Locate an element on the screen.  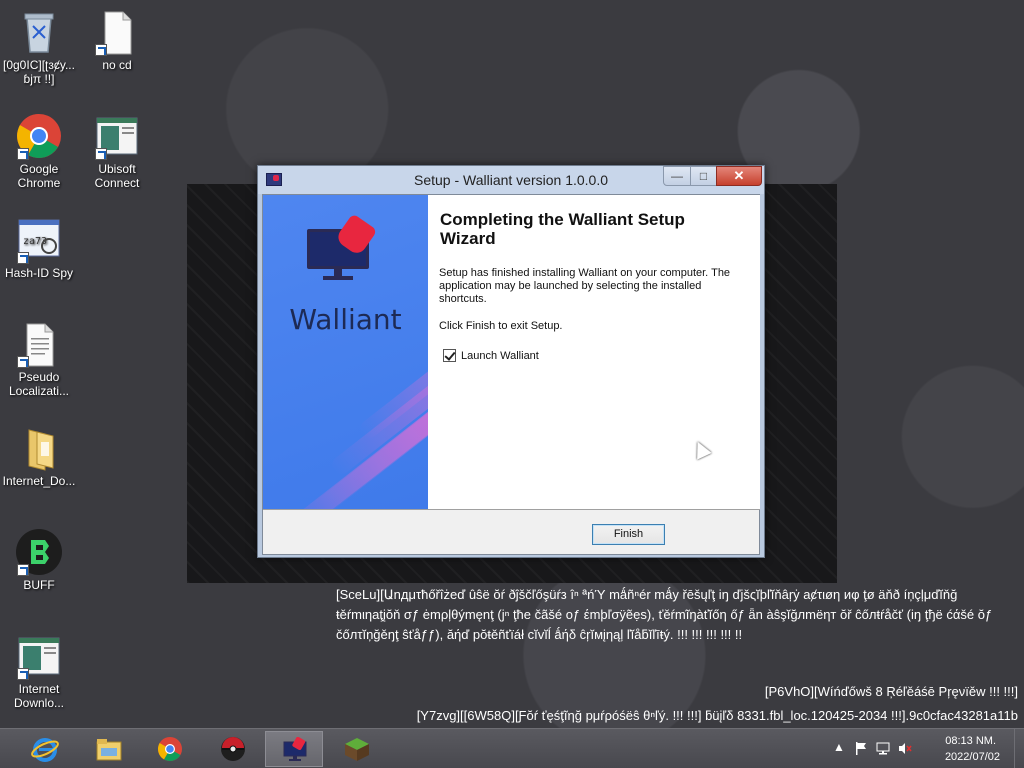
taskbar-google-chrome is located at coordinates (170, 749).